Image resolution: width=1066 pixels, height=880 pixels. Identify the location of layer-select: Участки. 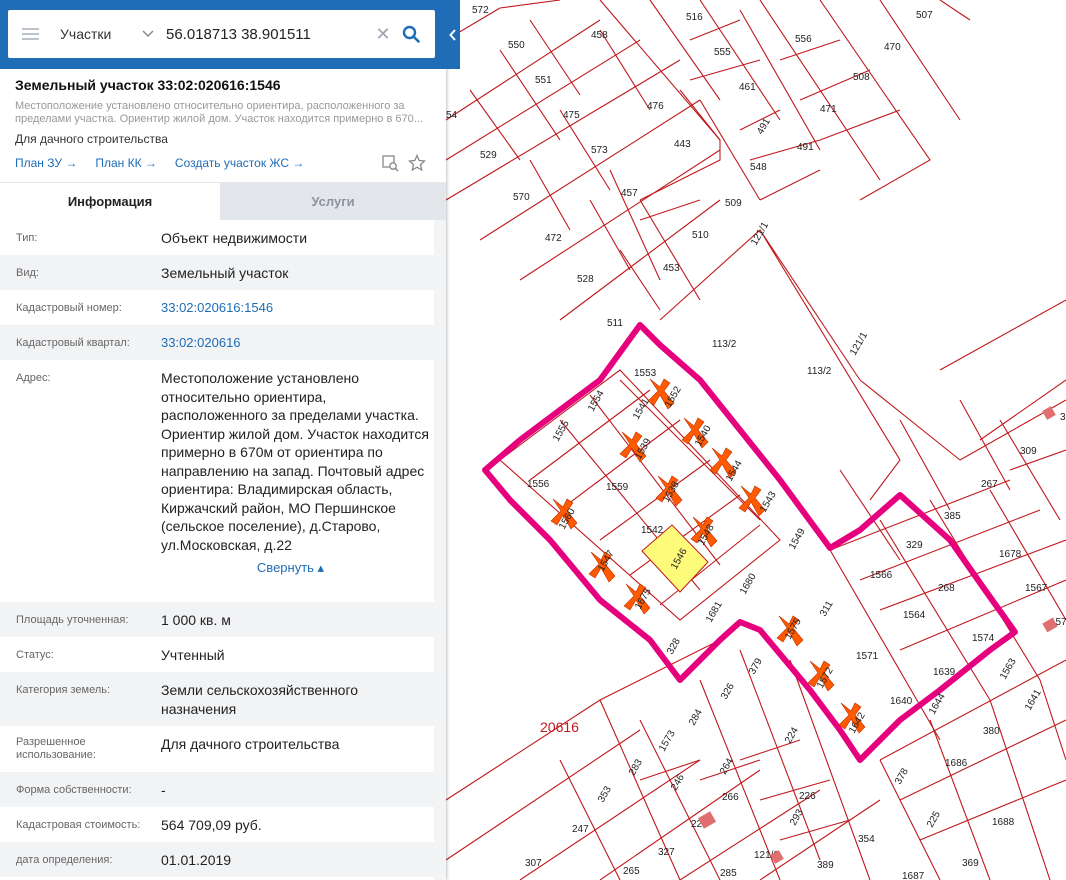
(106, 34).